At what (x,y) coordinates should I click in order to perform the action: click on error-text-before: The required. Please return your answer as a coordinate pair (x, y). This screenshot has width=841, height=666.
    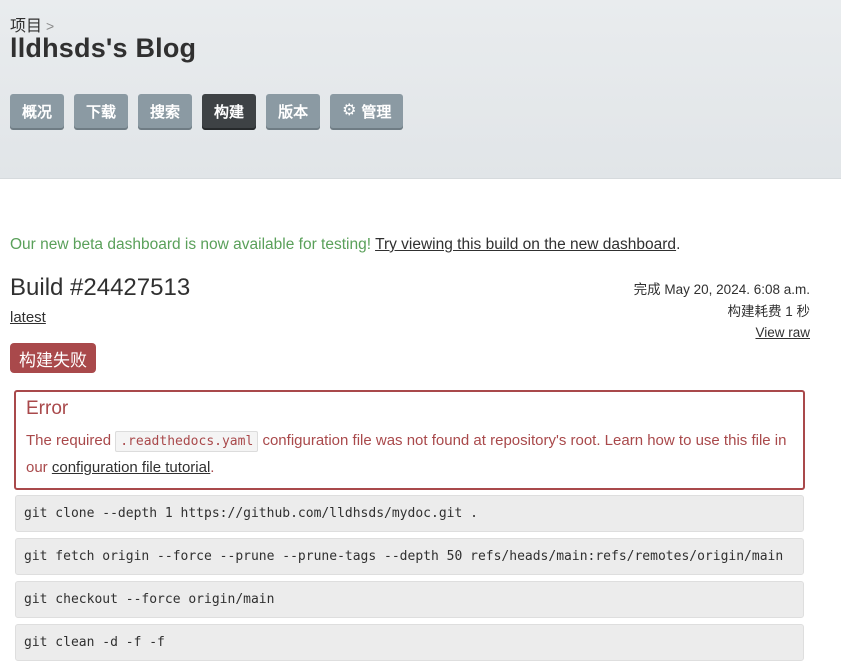
    Looking at the image, I should click on (69, 440).